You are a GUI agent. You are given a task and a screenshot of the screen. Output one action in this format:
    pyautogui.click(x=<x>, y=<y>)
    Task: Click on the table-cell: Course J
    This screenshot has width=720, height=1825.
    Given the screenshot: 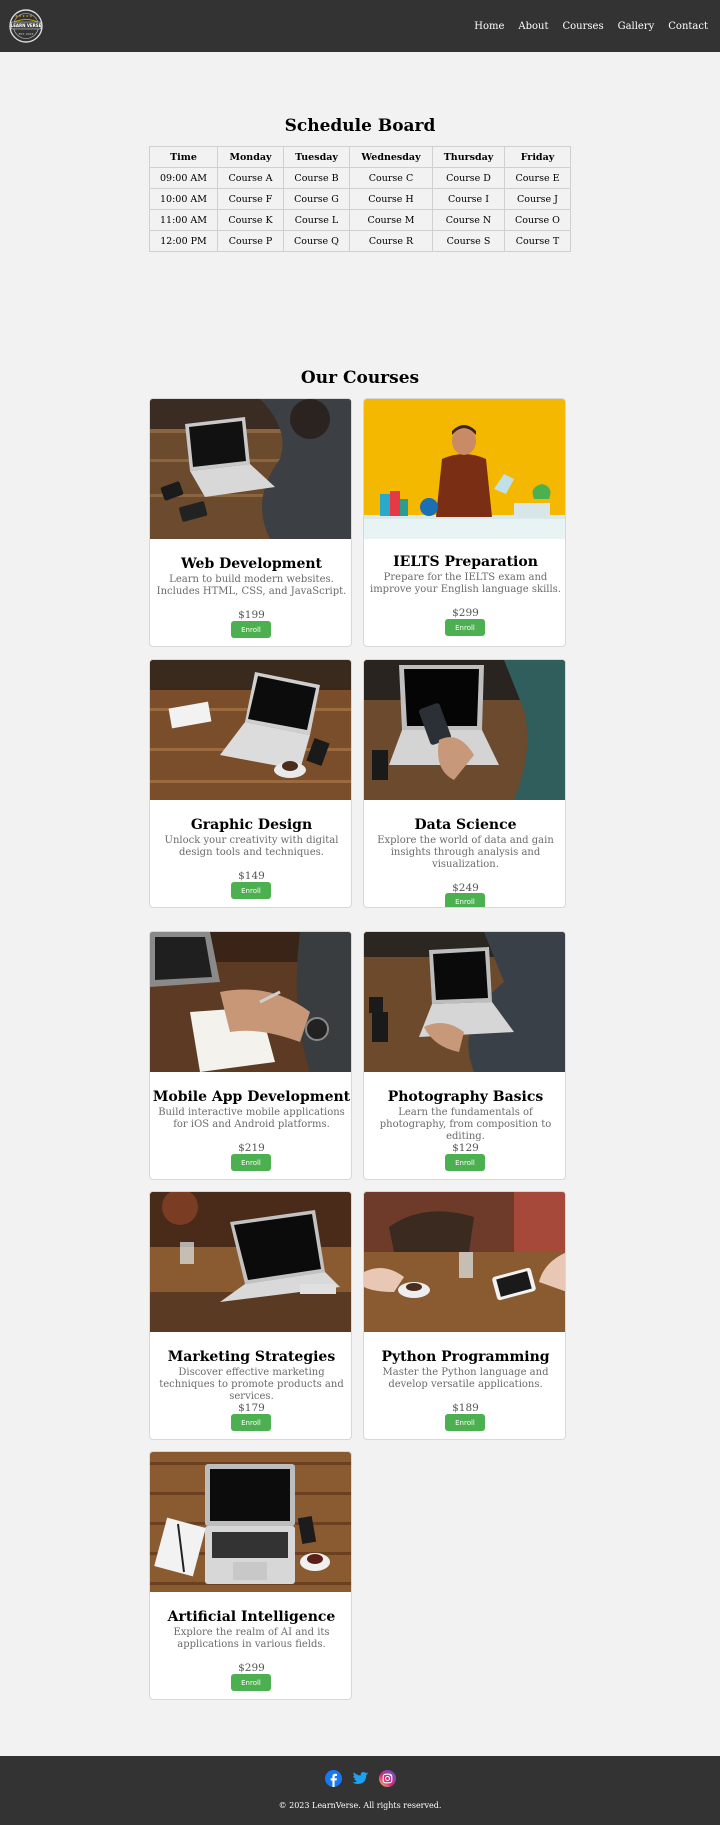 What is the action you would take?
    pyautogui.click(x=537, y=199)
    